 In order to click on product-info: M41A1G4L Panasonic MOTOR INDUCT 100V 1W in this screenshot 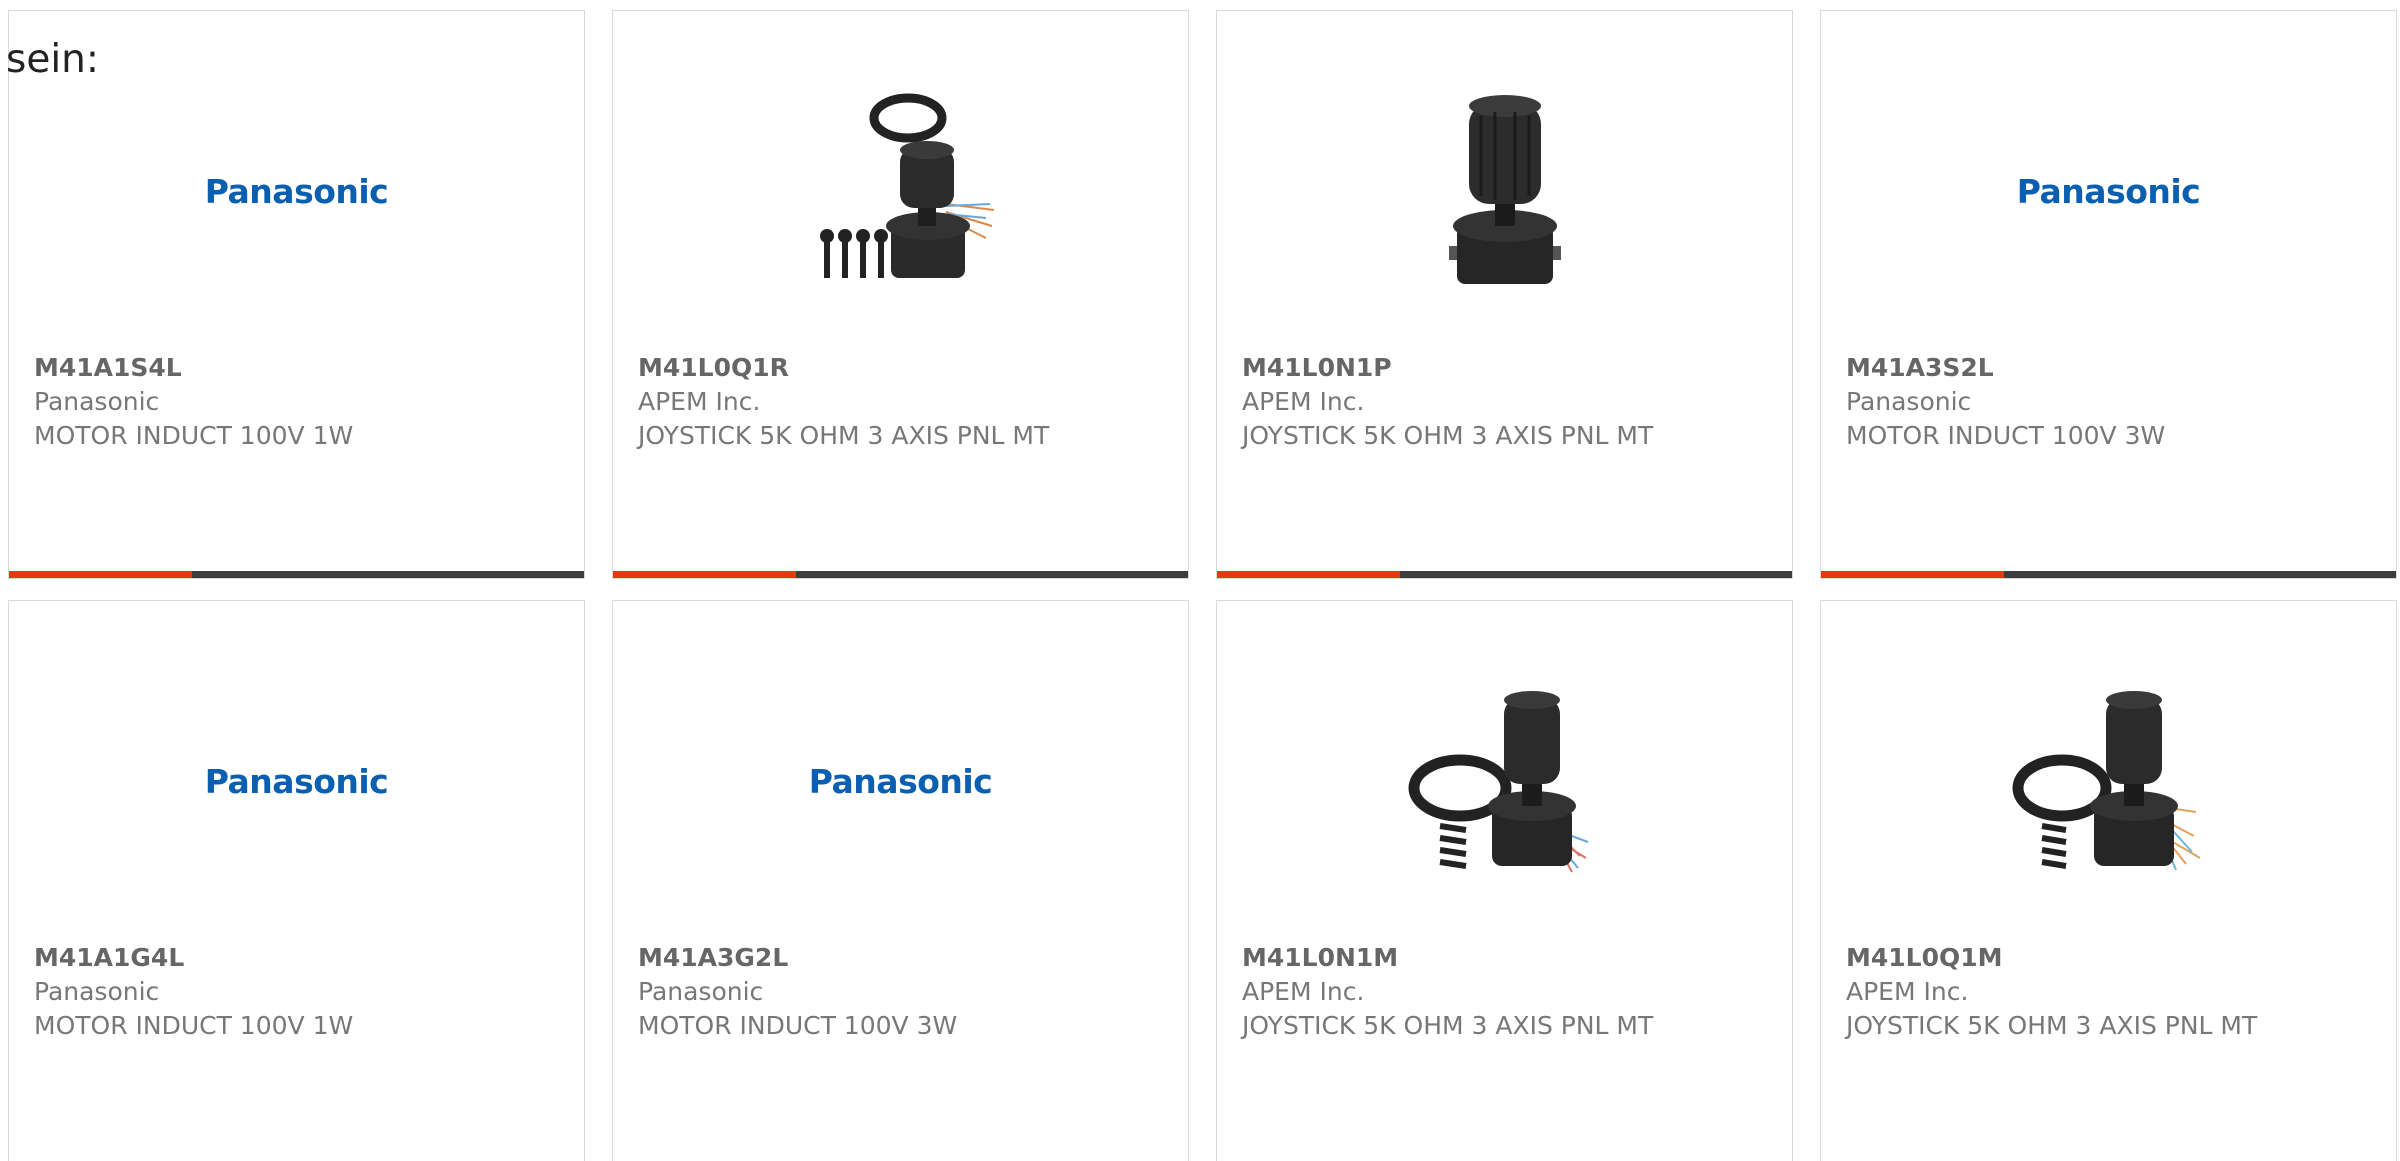, I will do `click(244, 992)`.